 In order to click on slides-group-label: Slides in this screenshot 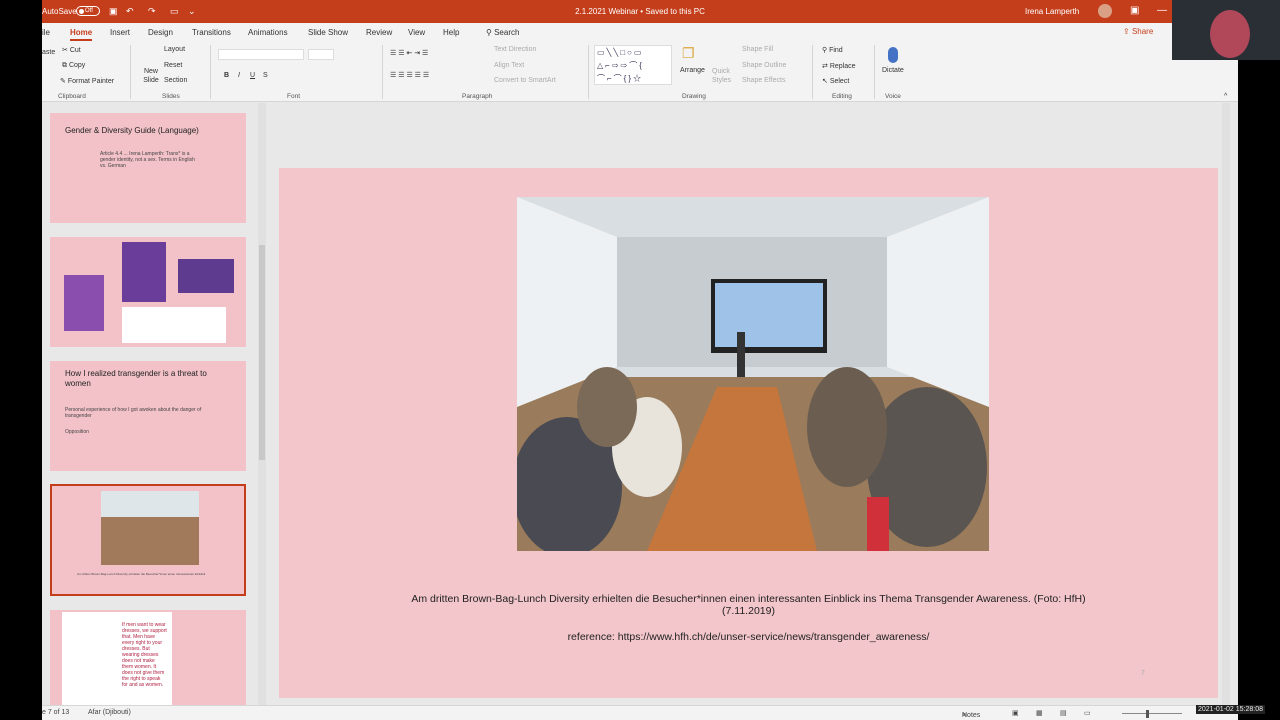, I will do `click(171, 96)`.